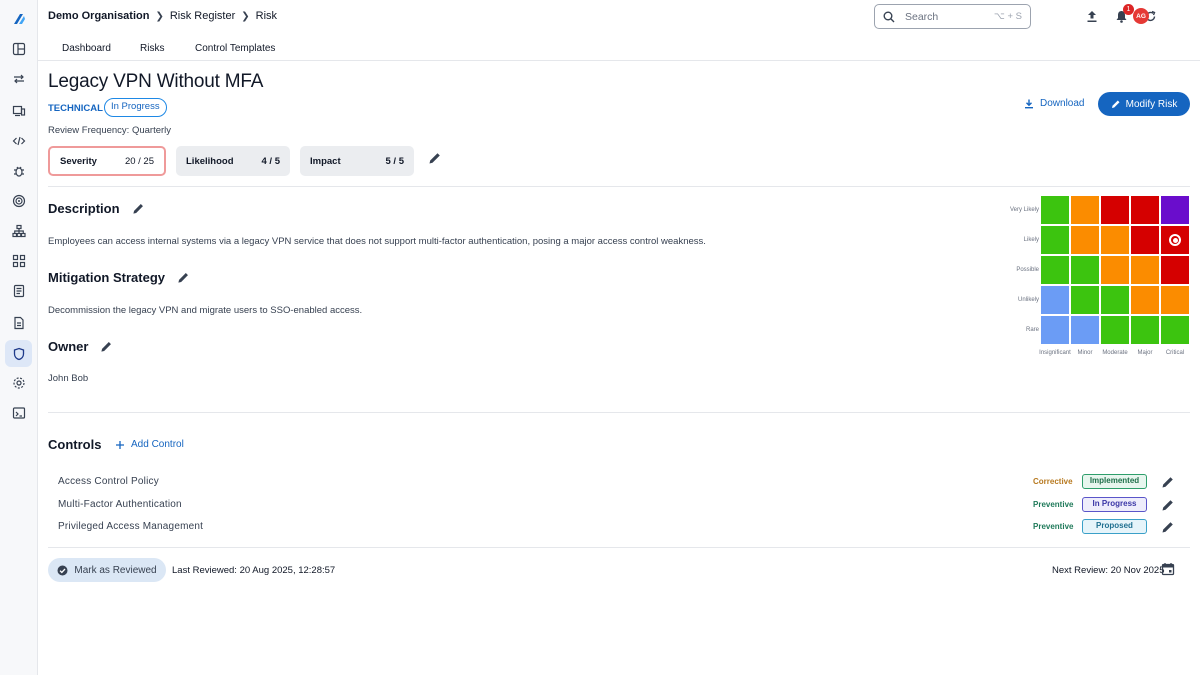  What do you see at coordinates (254, 570) in the screenshot?
I see `last-reviewed-text: Last Reviewed: 20 Aug 2025, 12:28:57` at bounding box center [254, 570].